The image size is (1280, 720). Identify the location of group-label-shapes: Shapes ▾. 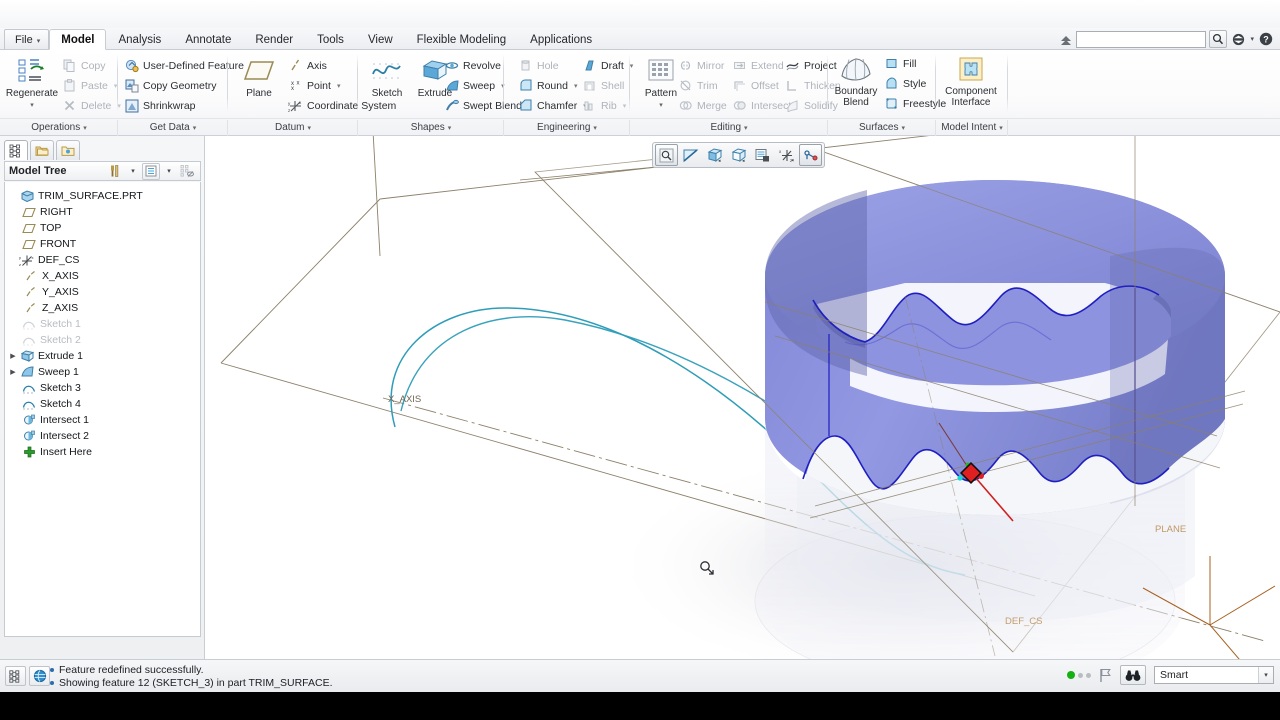
(431, 128).